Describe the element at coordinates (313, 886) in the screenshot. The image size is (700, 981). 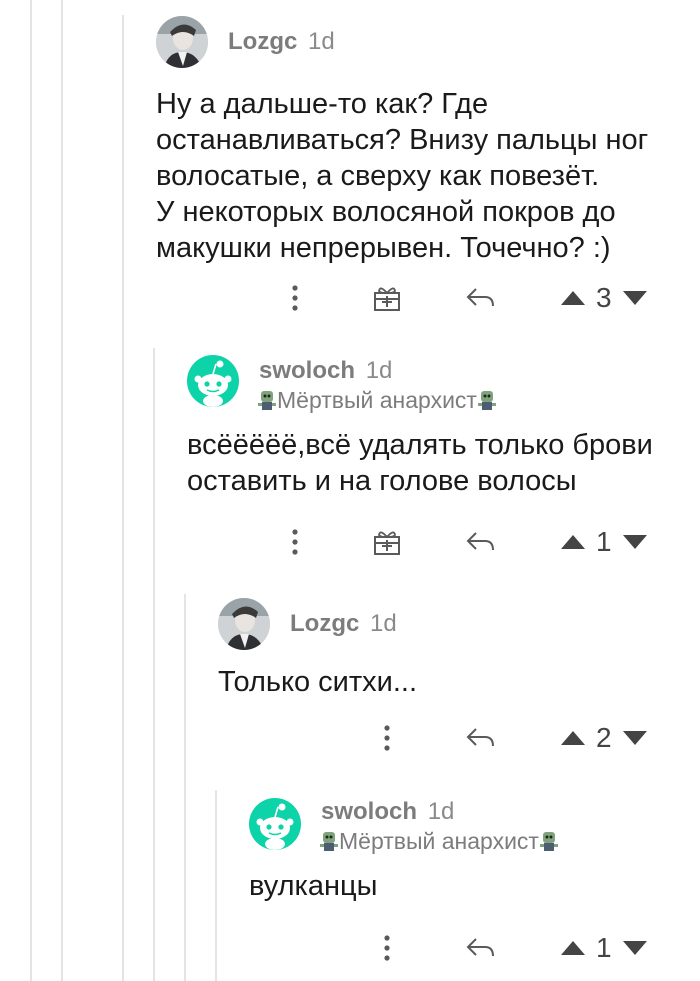
I see `comment-body: вулканцы` at that location.